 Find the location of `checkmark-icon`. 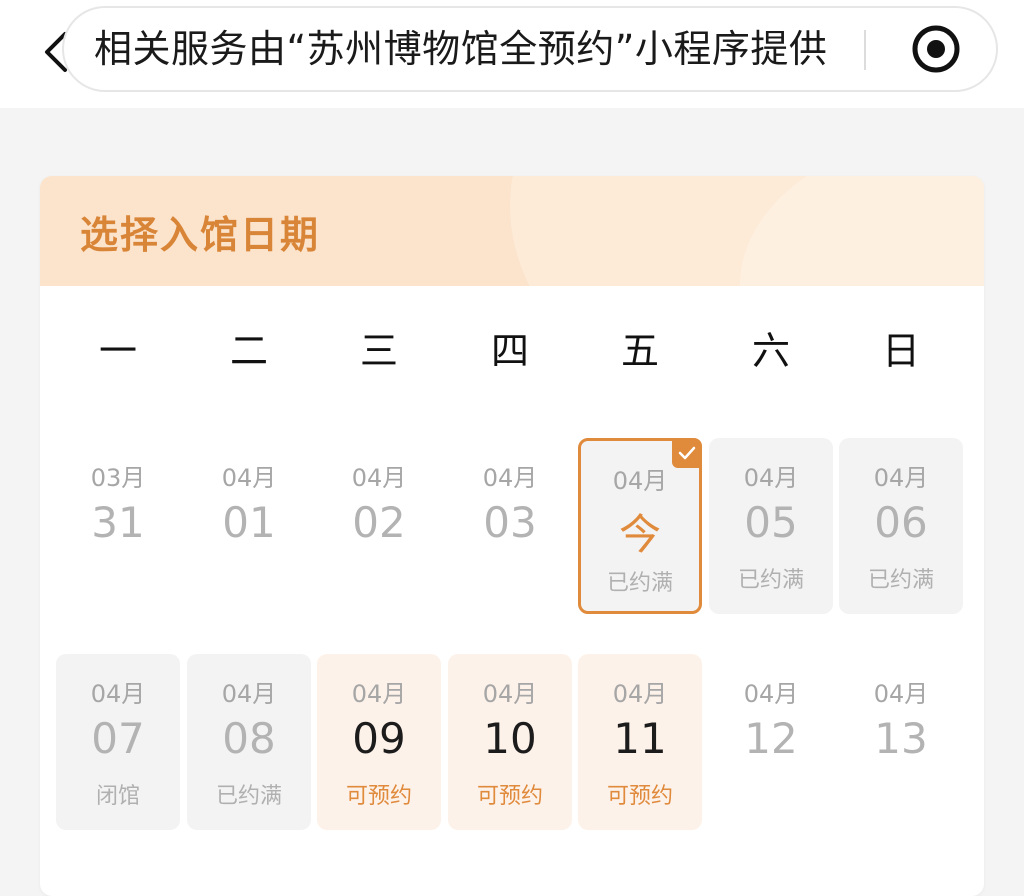

checkmark-icon is located at coordinates (687, 453).